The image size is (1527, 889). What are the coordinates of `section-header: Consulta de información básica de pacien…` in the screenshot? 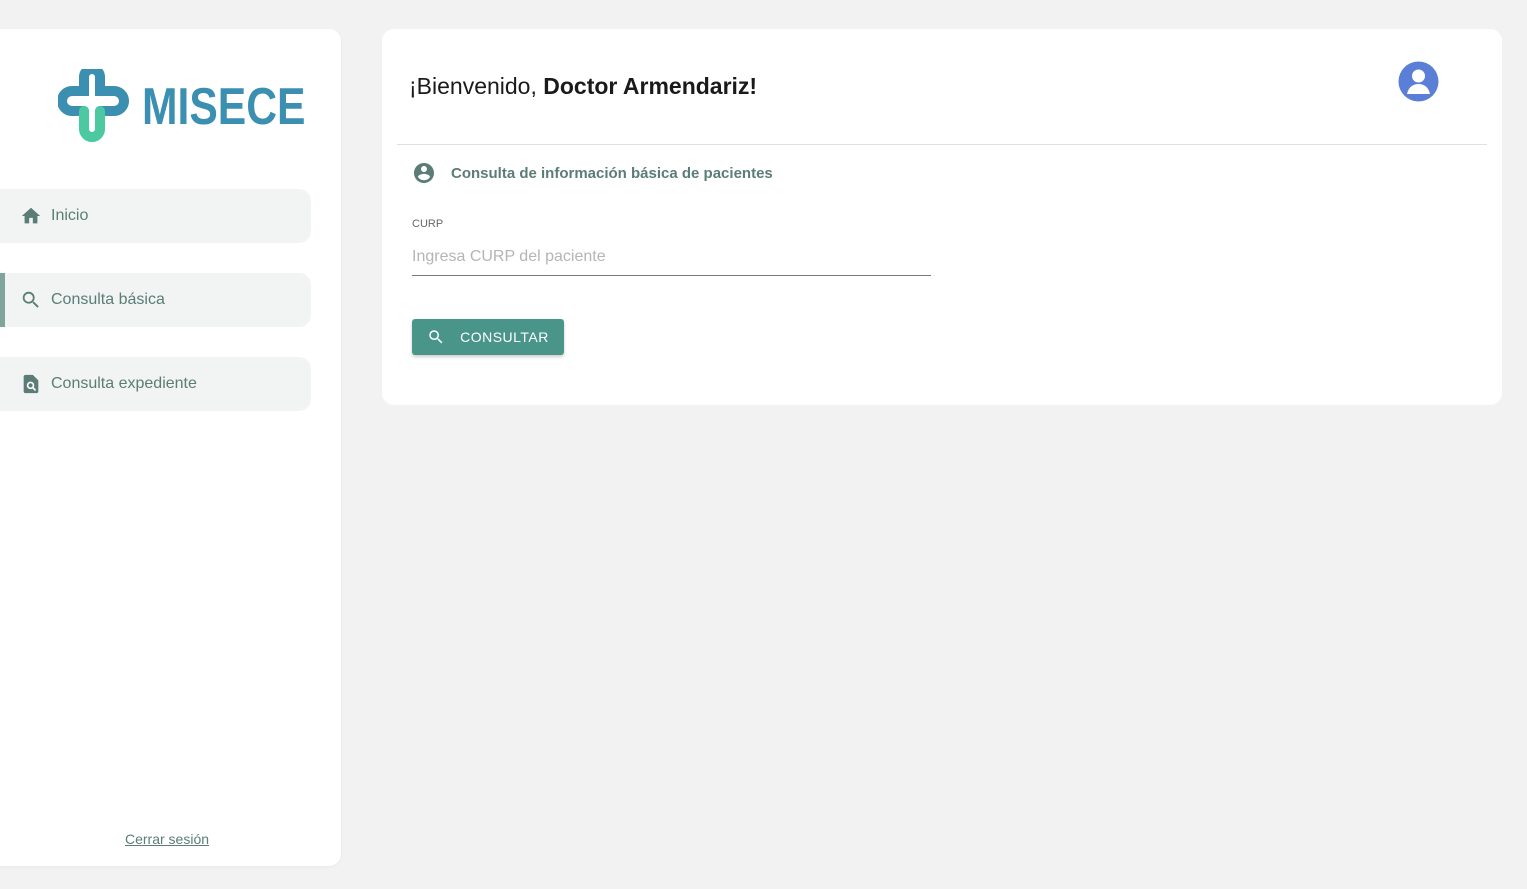 It's located at (592, 173).